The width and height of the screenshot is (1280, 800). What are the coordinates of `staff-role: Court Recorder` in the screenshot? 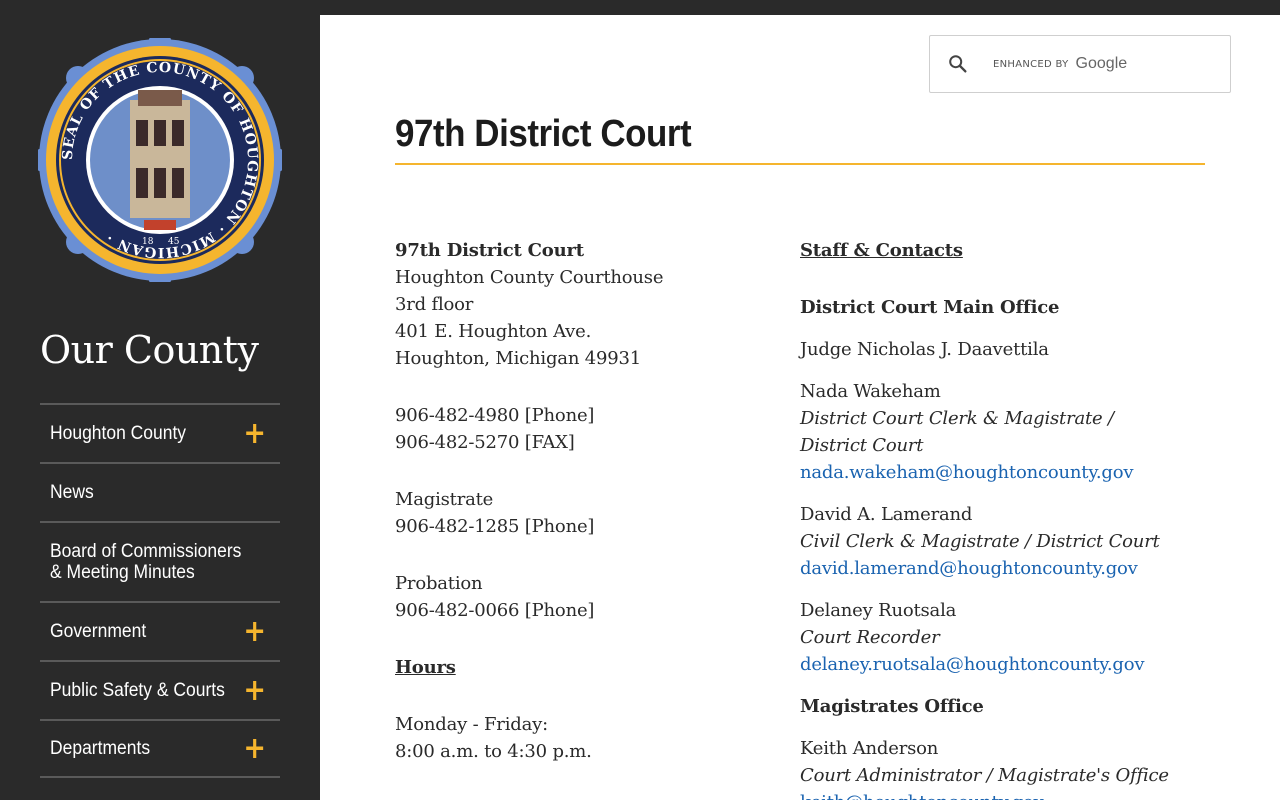 It's located at (870, 637).